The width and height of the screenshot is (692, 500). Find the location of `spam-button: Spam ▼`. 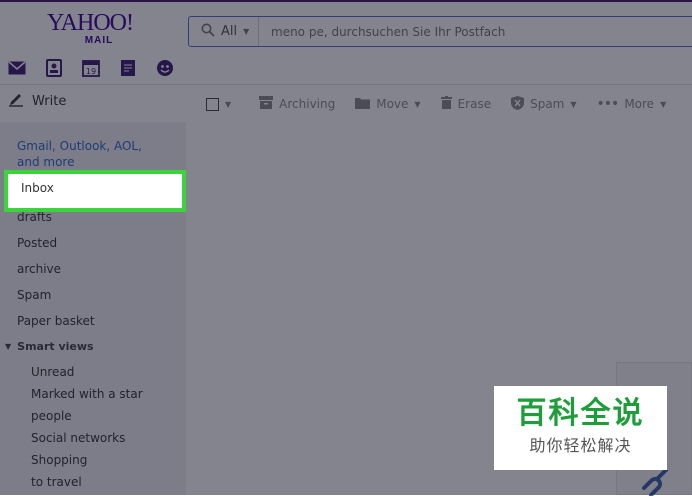

spam-button: Spam ▼ is located at coordinates (544, 104).